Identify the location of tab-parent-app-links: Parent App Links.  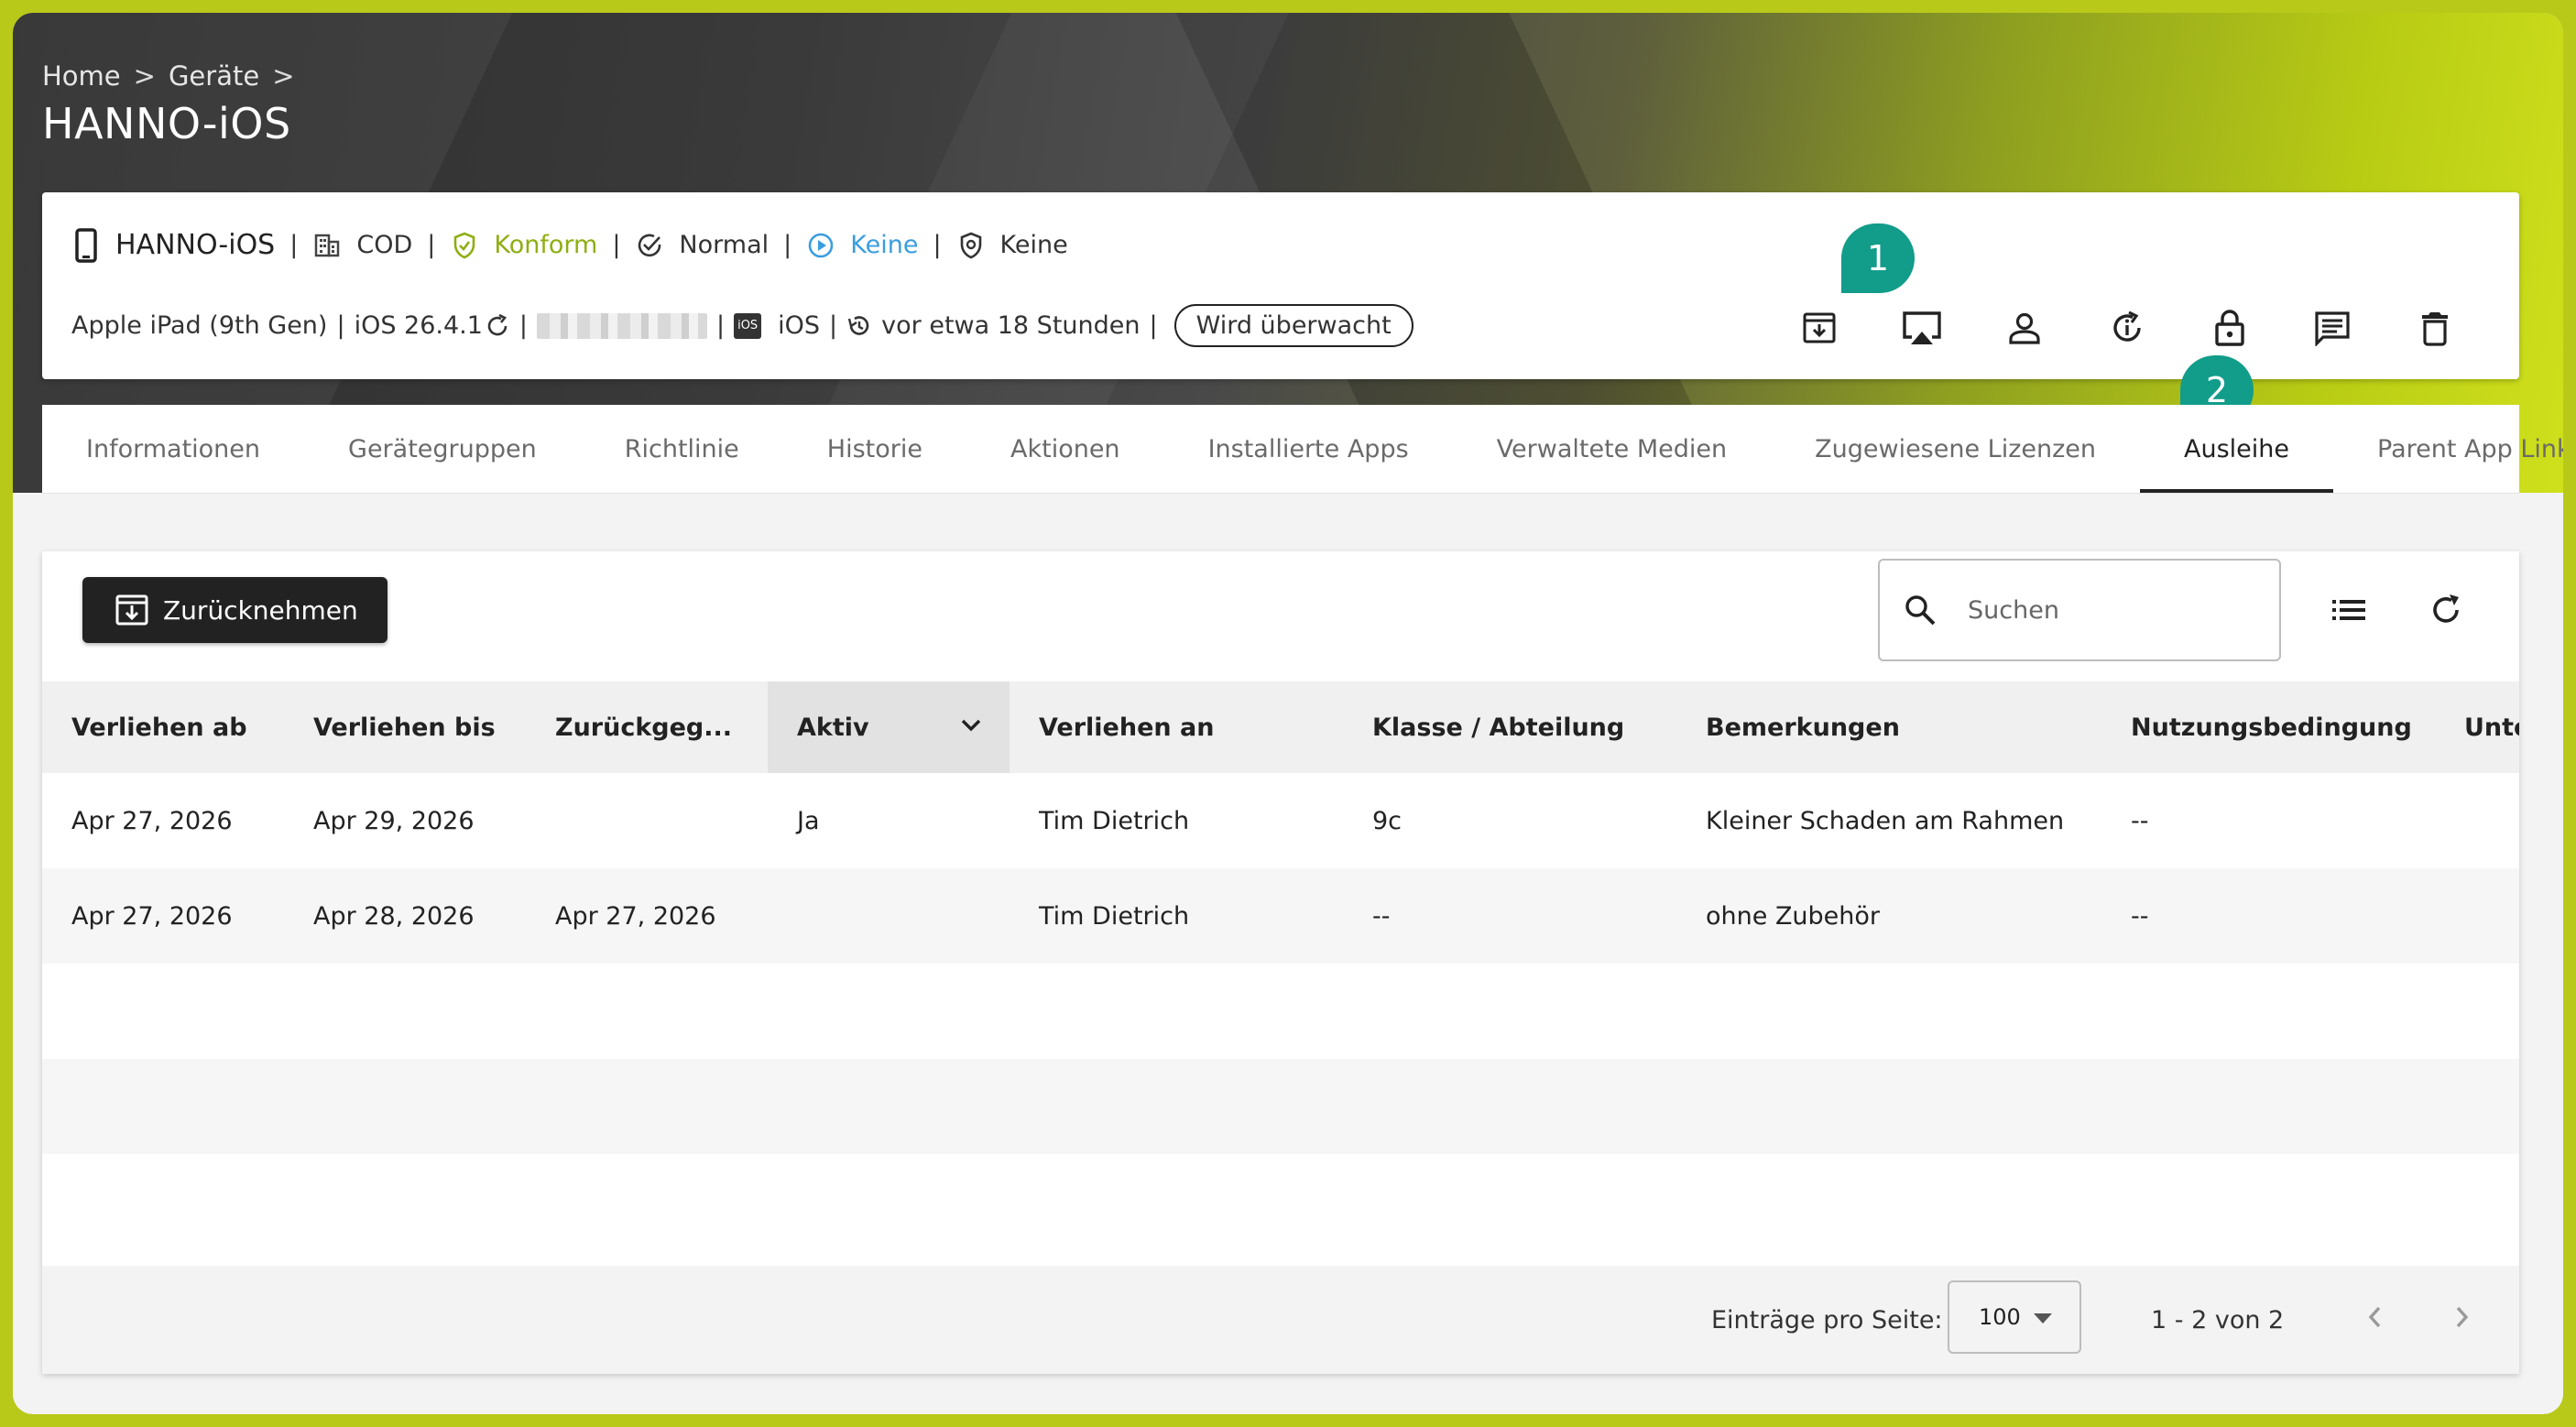
(2448, 449).